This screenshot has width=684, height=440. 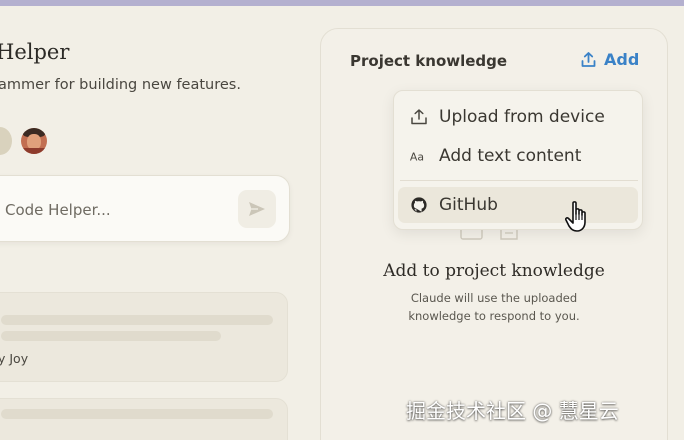 What do you see at coordinates (35, 52) in the screenshot?
I see `project-title: Helper` at bounding box center [35, 52].